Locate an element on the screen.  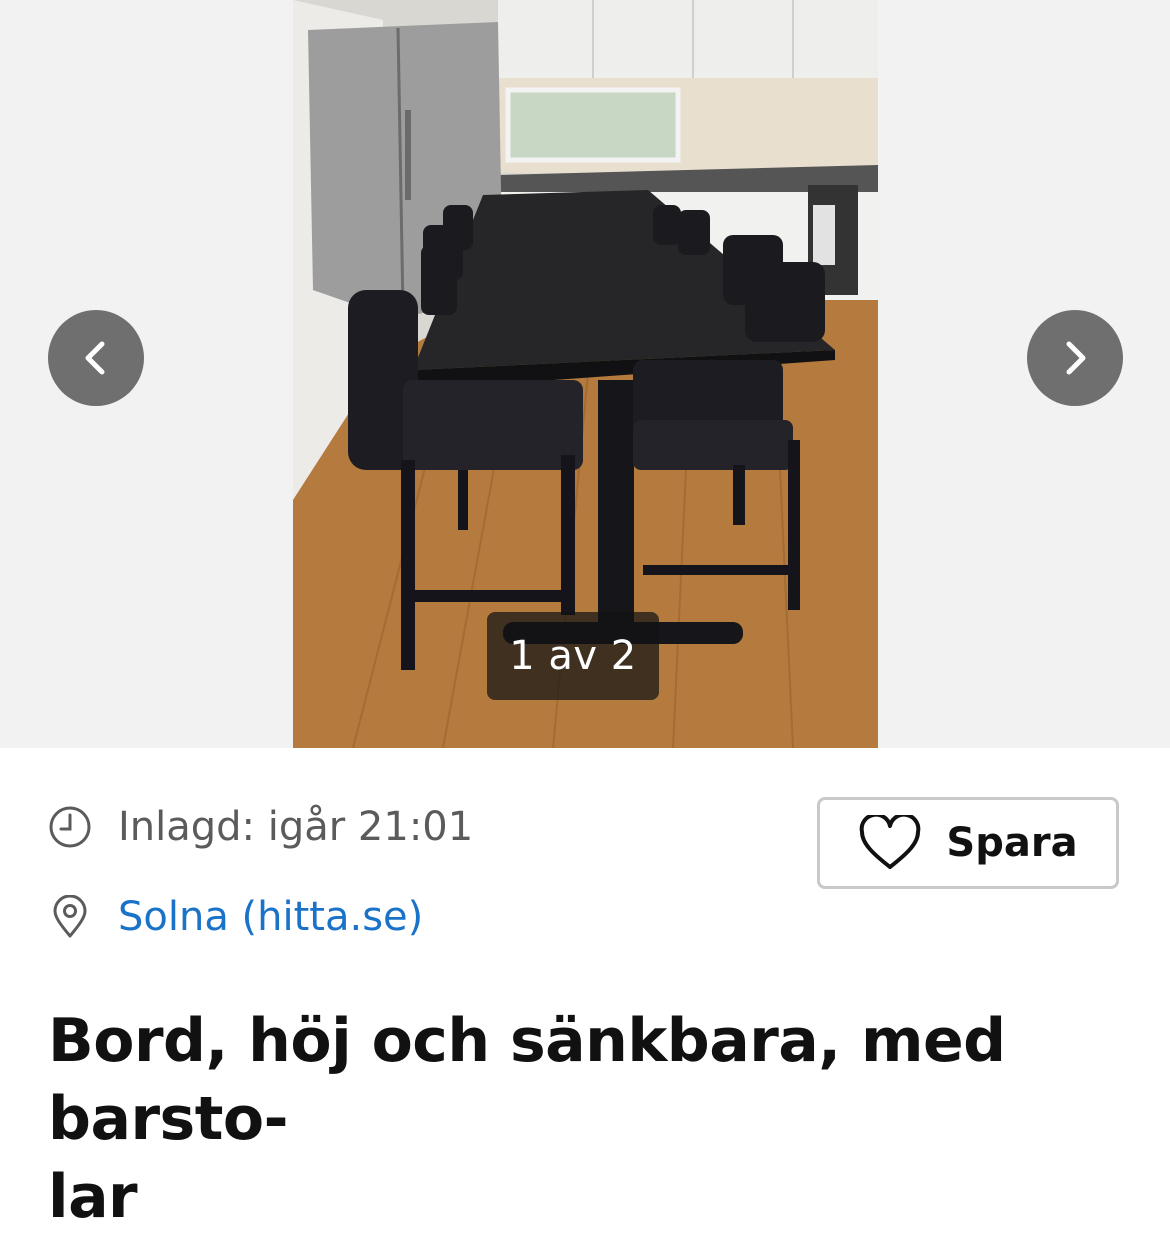
chevron-left-icon is located at coordinates (95, 358).